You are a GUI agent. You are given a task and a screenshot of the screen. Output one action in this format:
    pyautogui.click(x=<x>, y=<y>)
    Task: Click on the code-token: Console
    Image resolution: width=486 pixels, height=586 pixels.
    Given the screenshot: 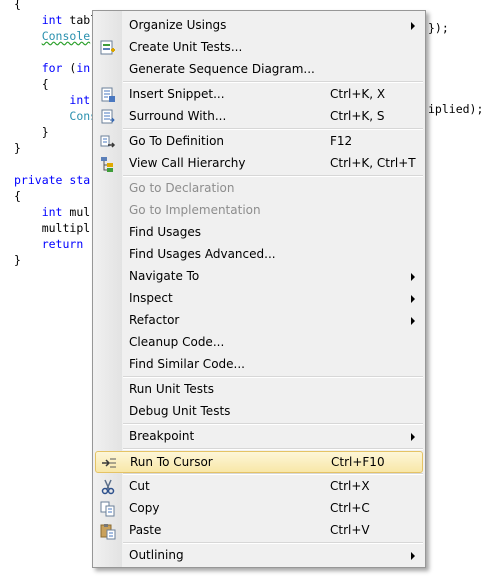 What is the action you would take?
    pyautogui.click(x=66, y=36)
    